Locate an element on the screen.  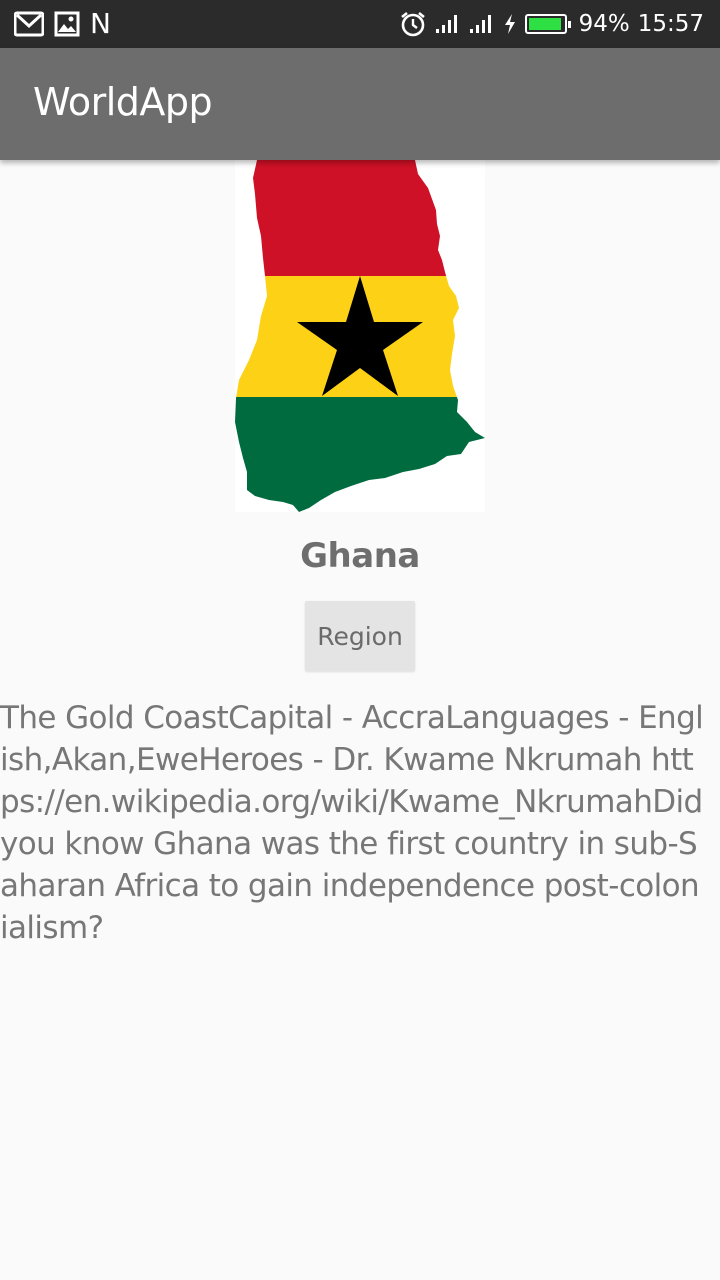
ghana-flag-map-image is located at coordinates (360, 336).